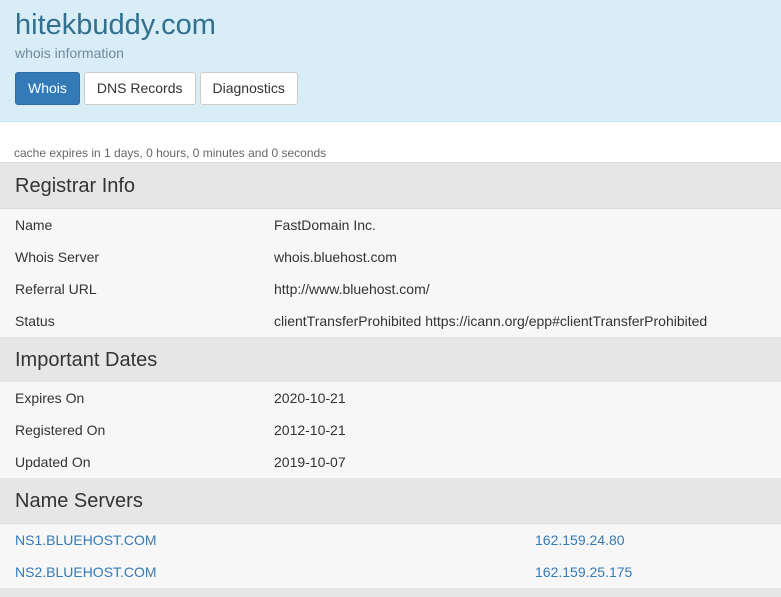  I want to click on table-row: Whois Server whois.bluehost.com, so click(390, 257).